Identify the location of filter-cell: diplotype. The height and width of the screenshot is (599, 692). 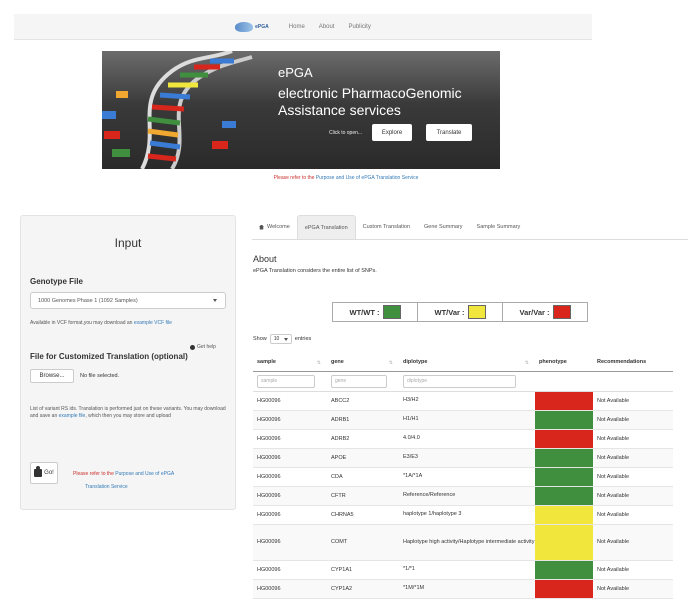
(467, 381).